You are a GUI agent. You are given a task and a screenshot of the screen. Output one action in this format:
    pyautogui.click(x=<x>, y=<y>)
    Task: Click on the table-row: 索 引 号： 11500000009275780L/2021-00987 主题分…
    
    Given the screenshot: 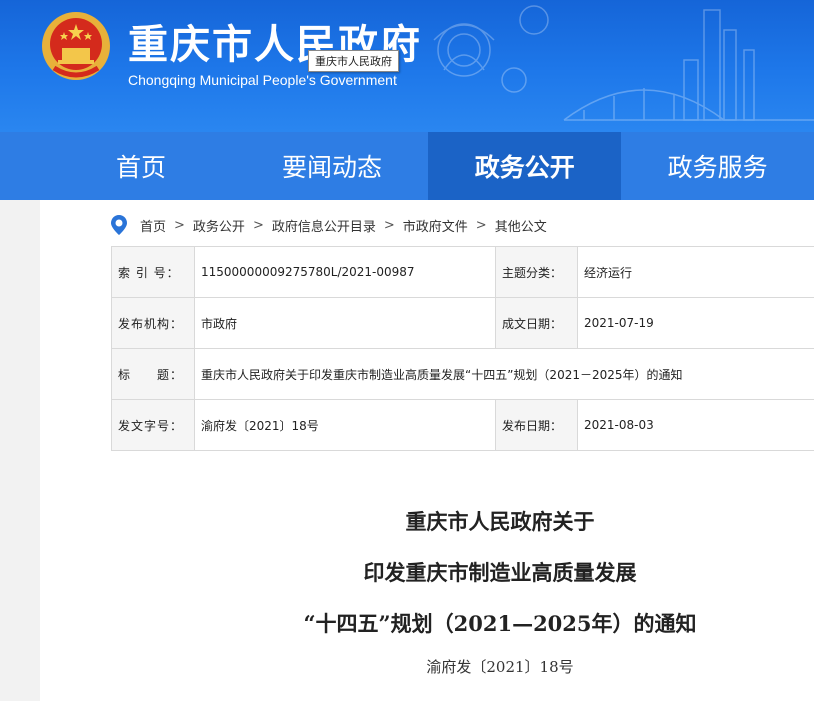 What is the action you would take?
    pyautogui.click(x=462, y=272)
    